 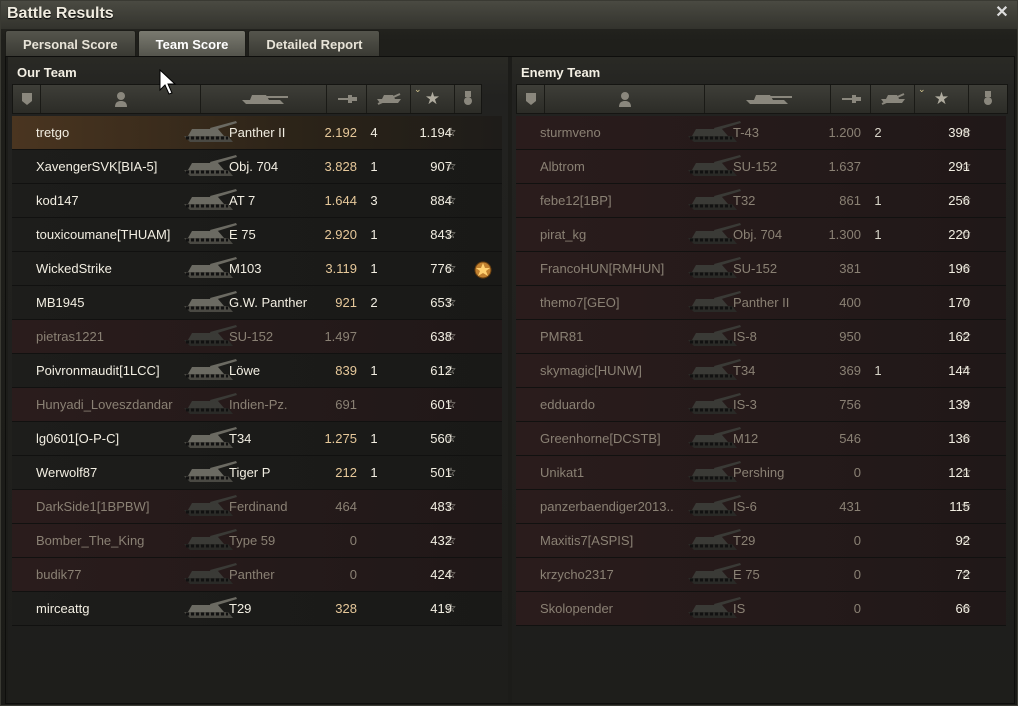 I want to click on damage-value: 839, so click(x=346, y=370).